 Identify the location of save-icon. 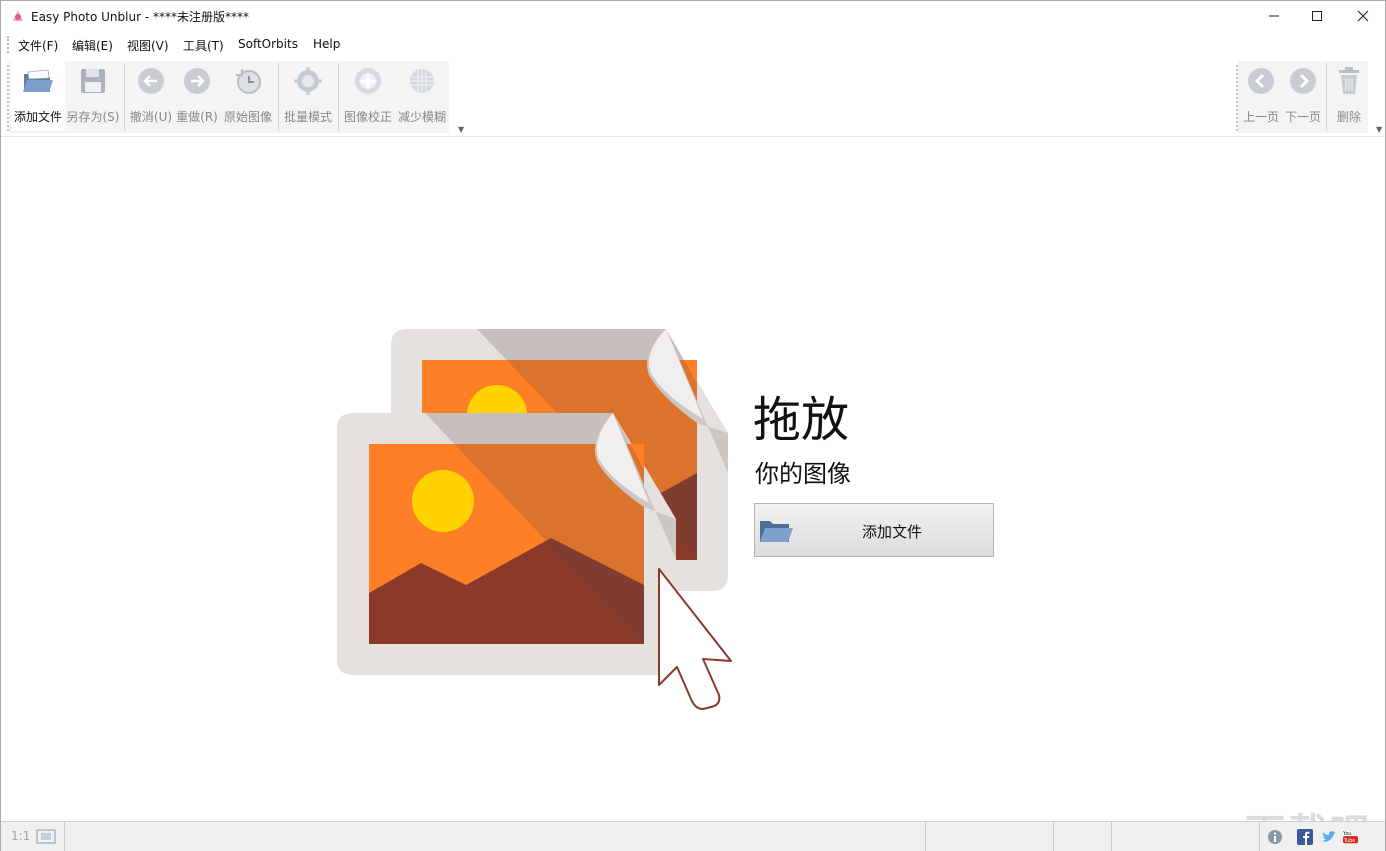
(93, 81).